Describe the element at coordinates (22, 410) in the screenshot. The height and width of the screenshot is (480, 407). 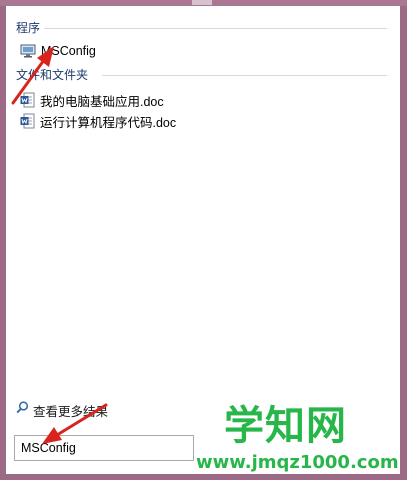
I see `search-icon` at that location.